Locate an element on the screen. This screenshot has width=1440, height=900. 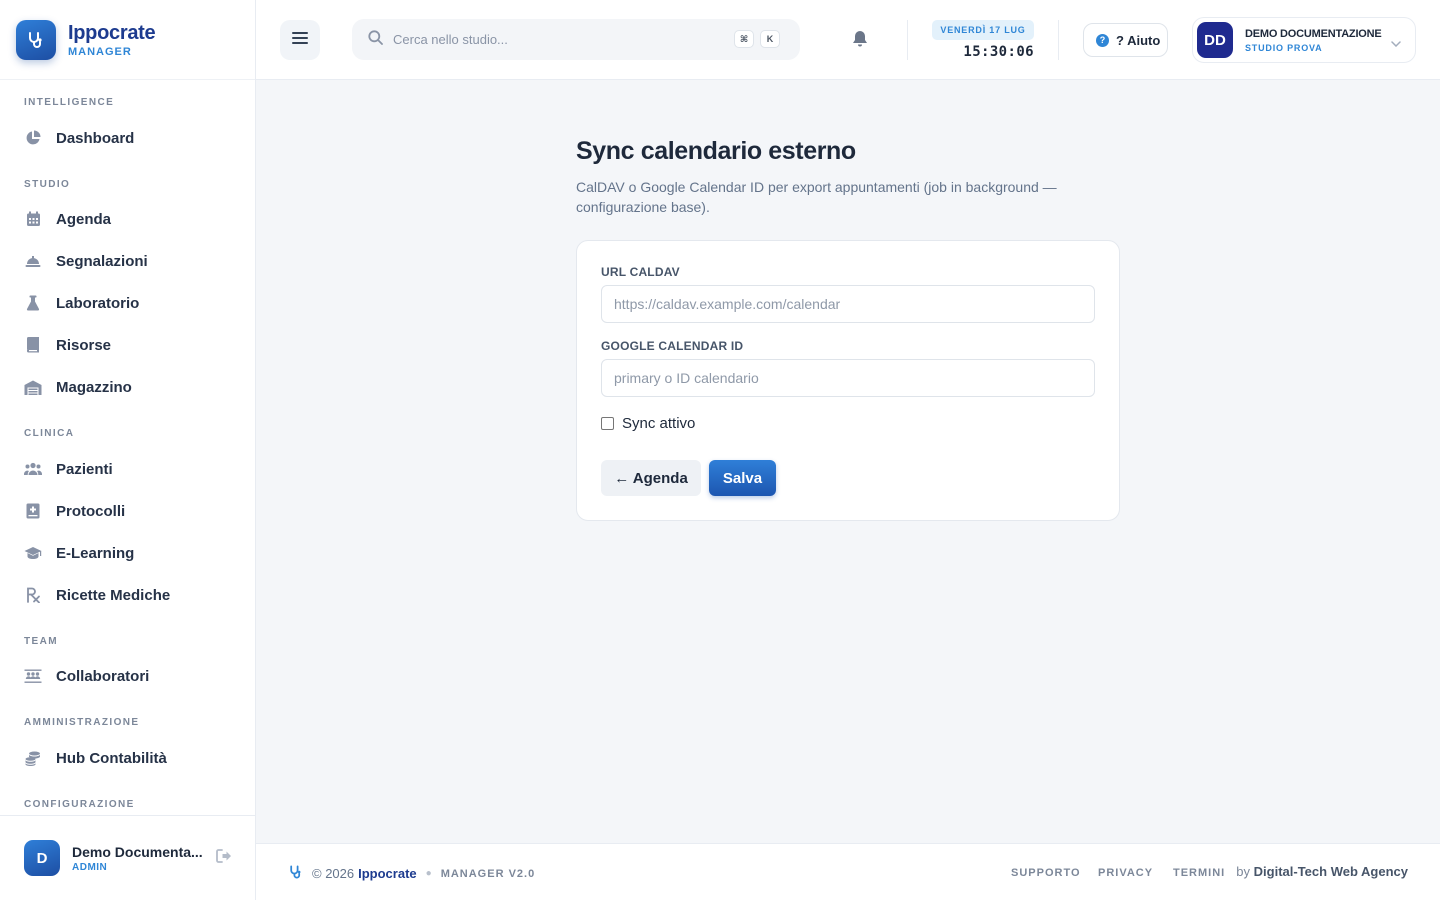
sidebar-item-label: Protocolli is located at coordinates (91, 511).